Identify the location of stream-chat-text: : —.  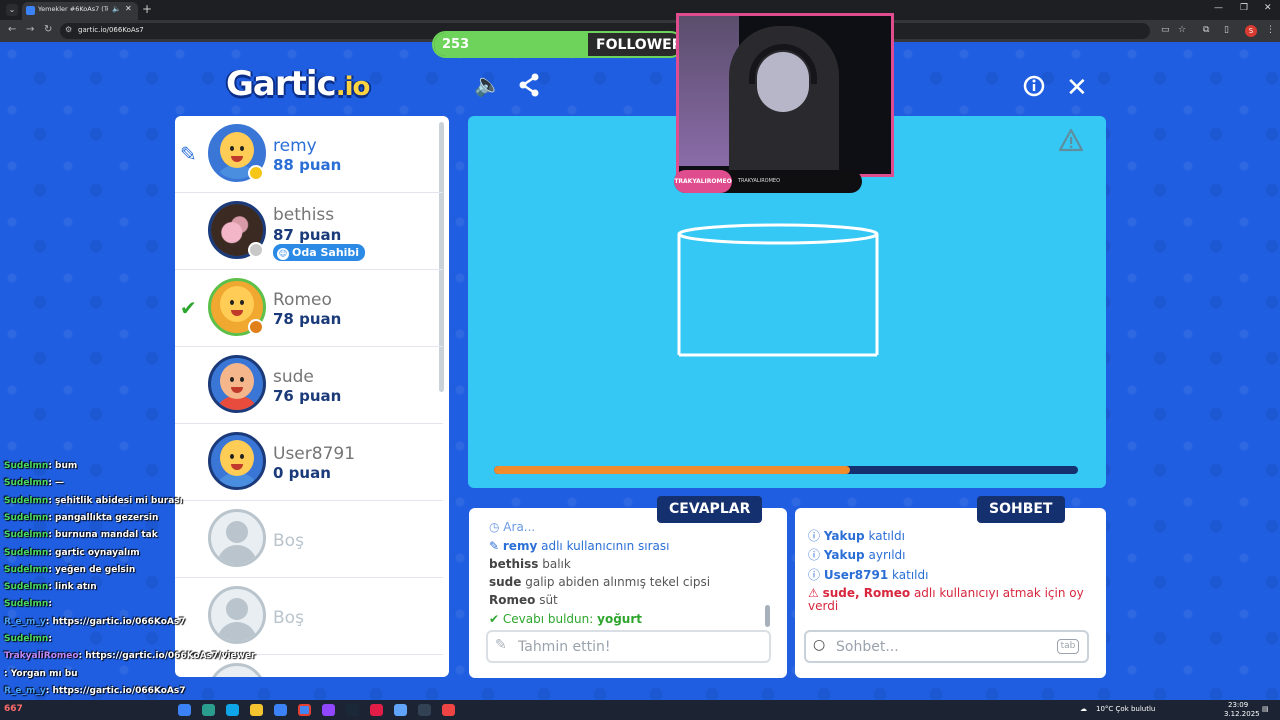
(56, 483).